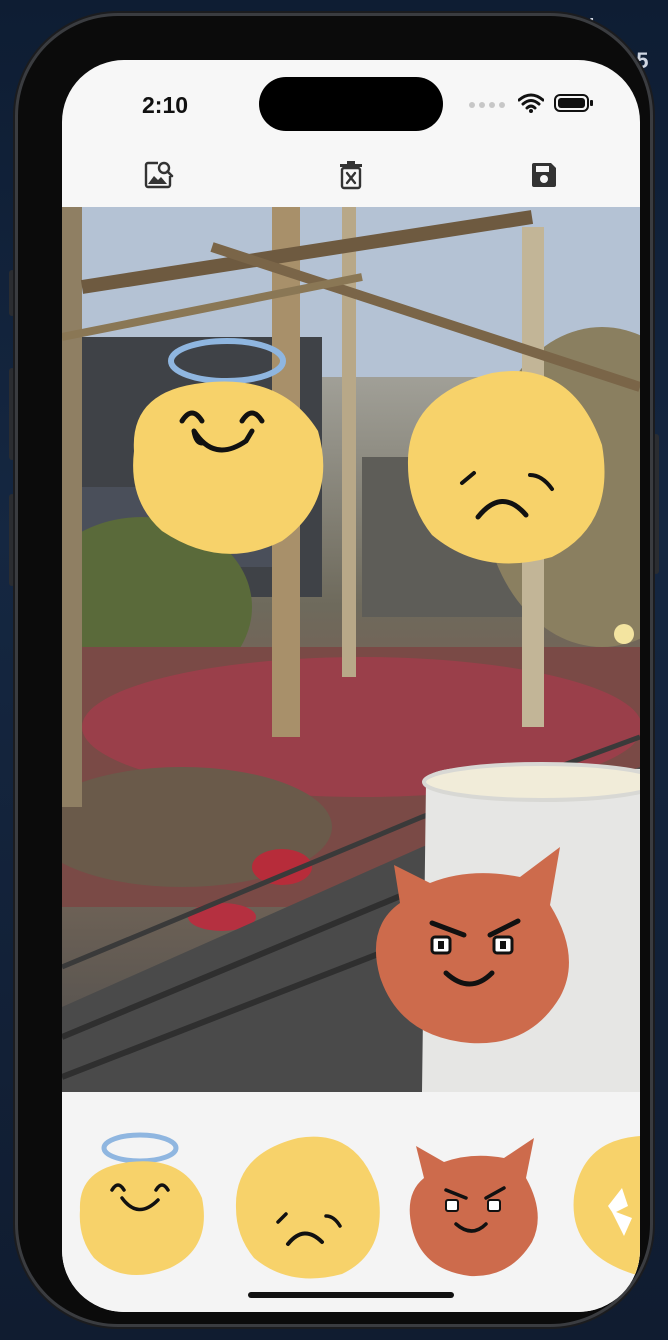  I want to click on volume-up-button, so click(12, 414).